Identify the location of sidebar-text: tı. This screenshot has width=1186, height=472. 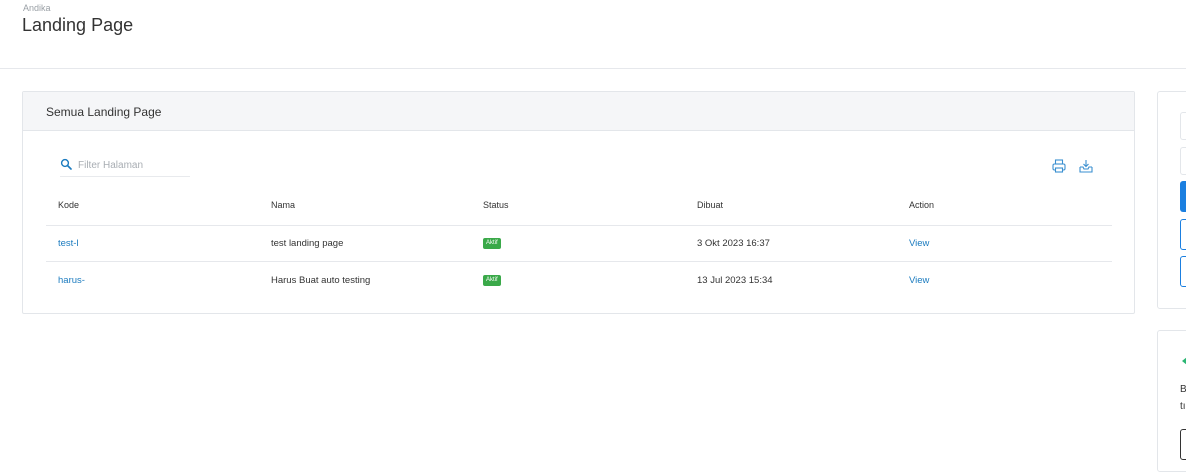
(1183, 406).